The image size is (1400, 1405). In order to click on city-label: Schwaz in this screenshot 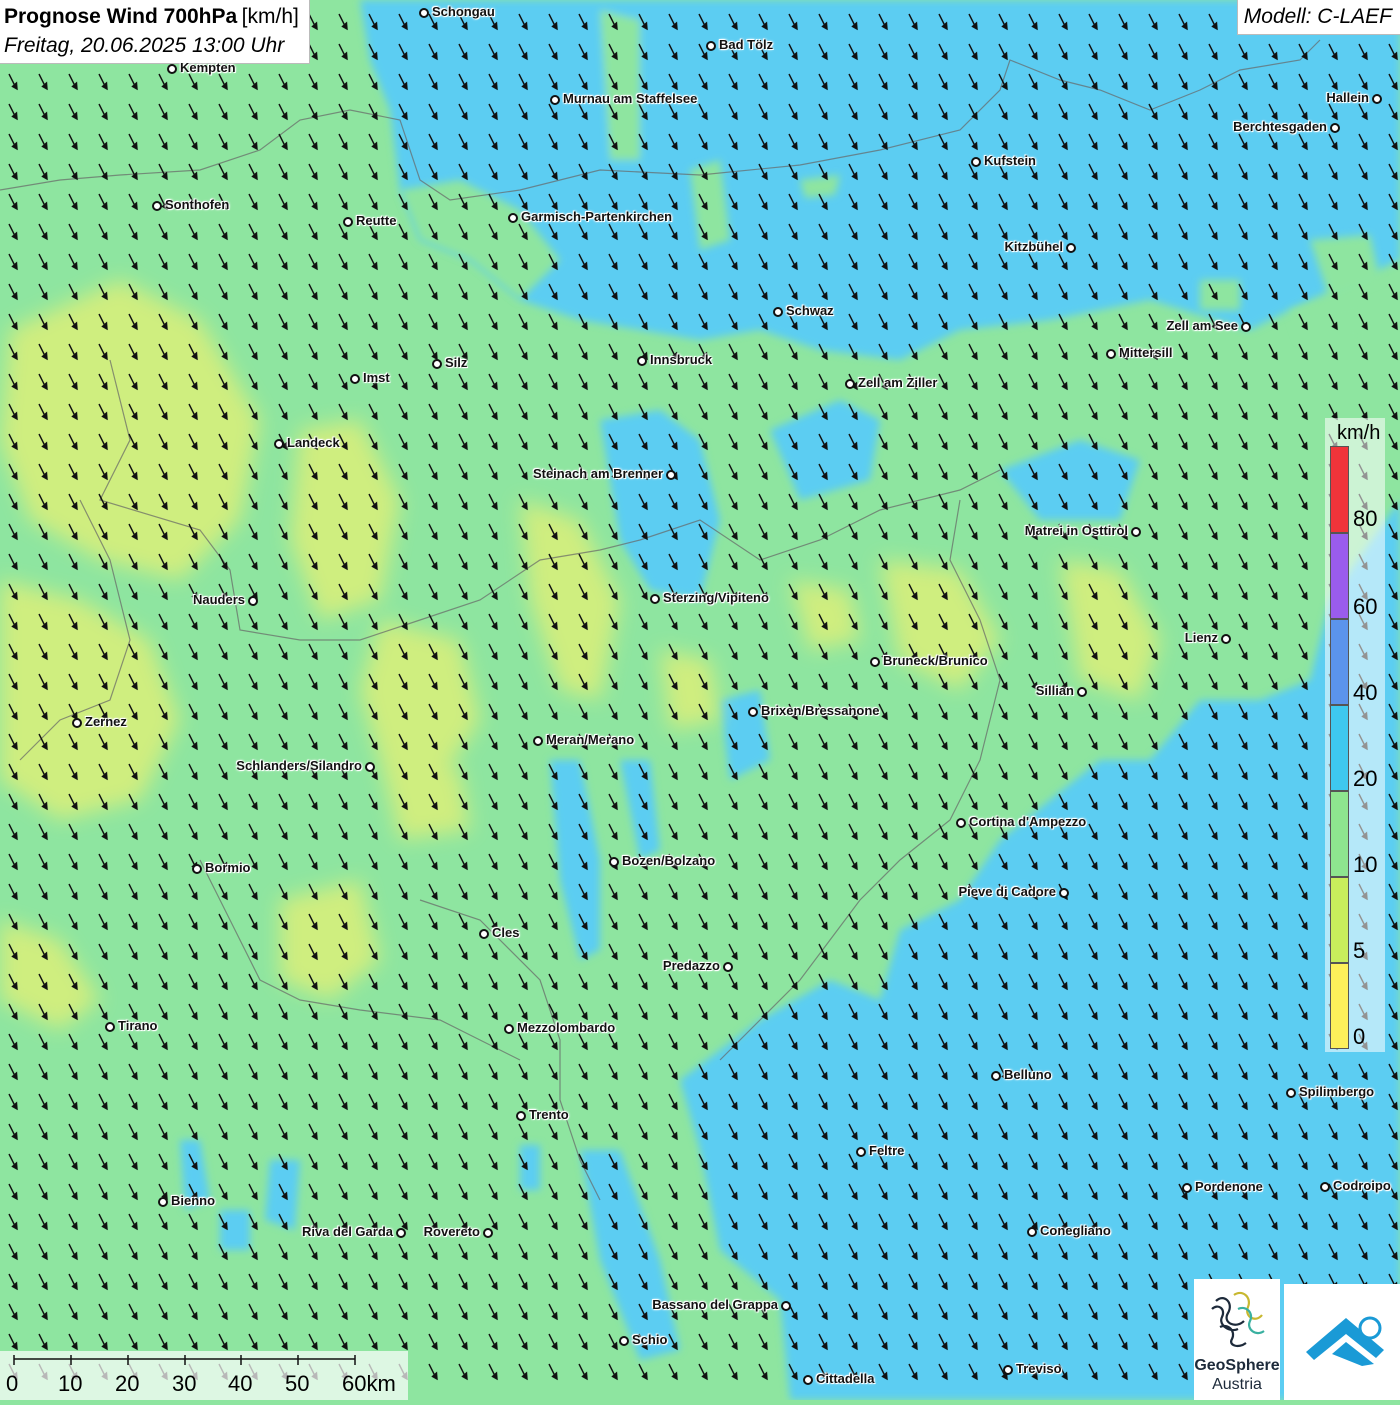, I will do `click(810, 310)`.